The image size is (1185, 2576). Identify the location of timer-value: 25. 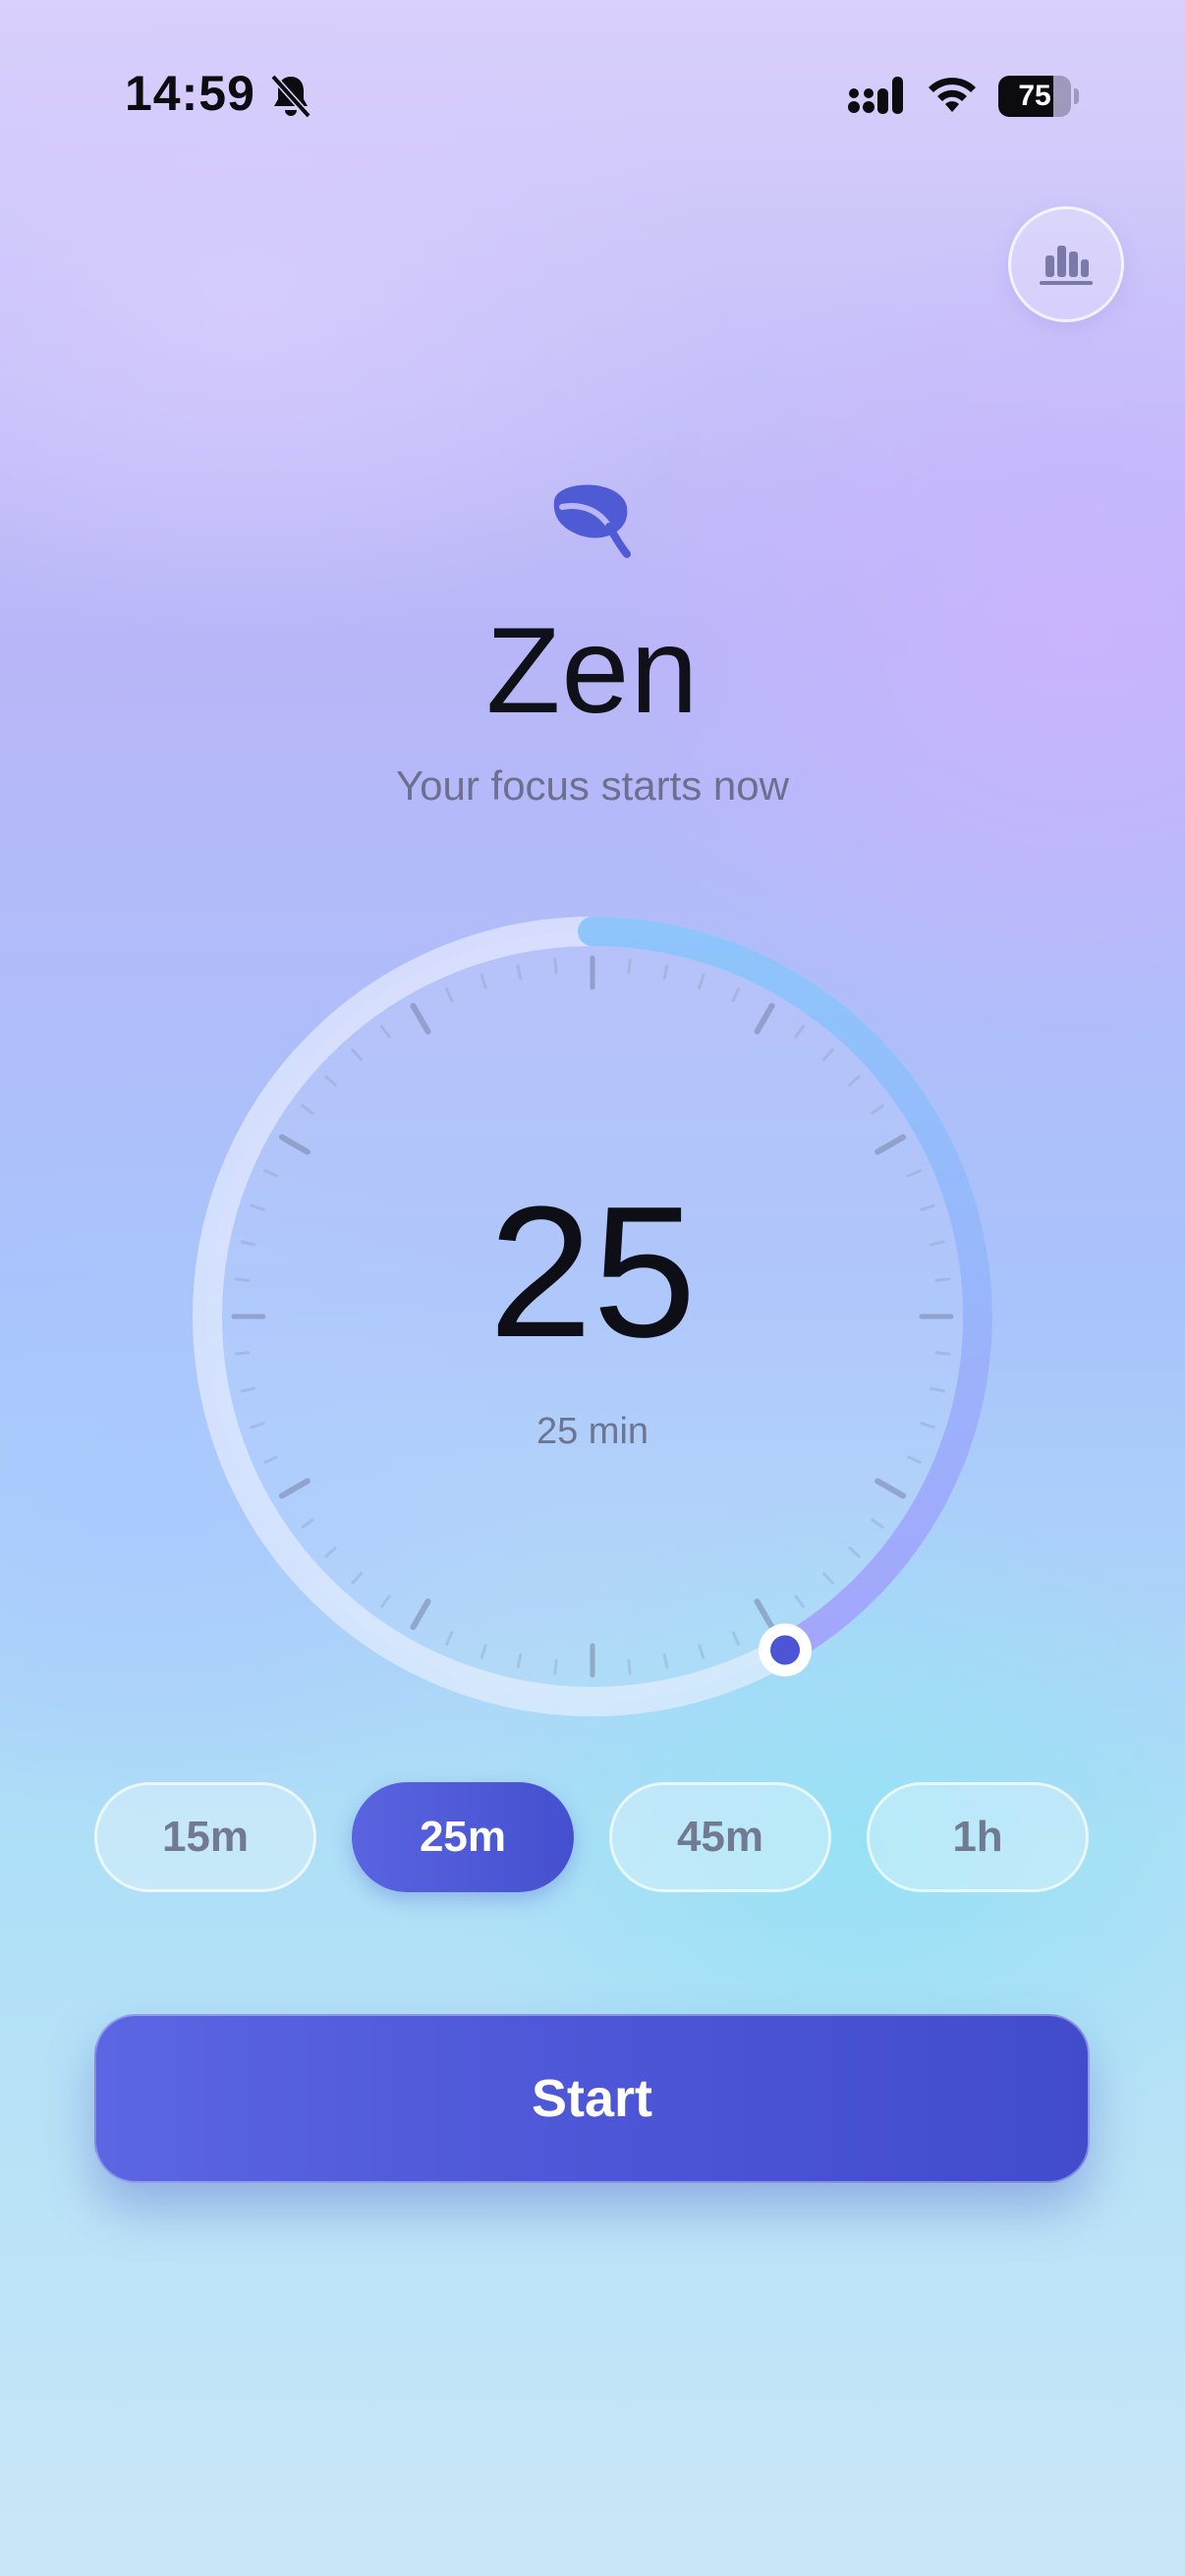
(592, 1272).